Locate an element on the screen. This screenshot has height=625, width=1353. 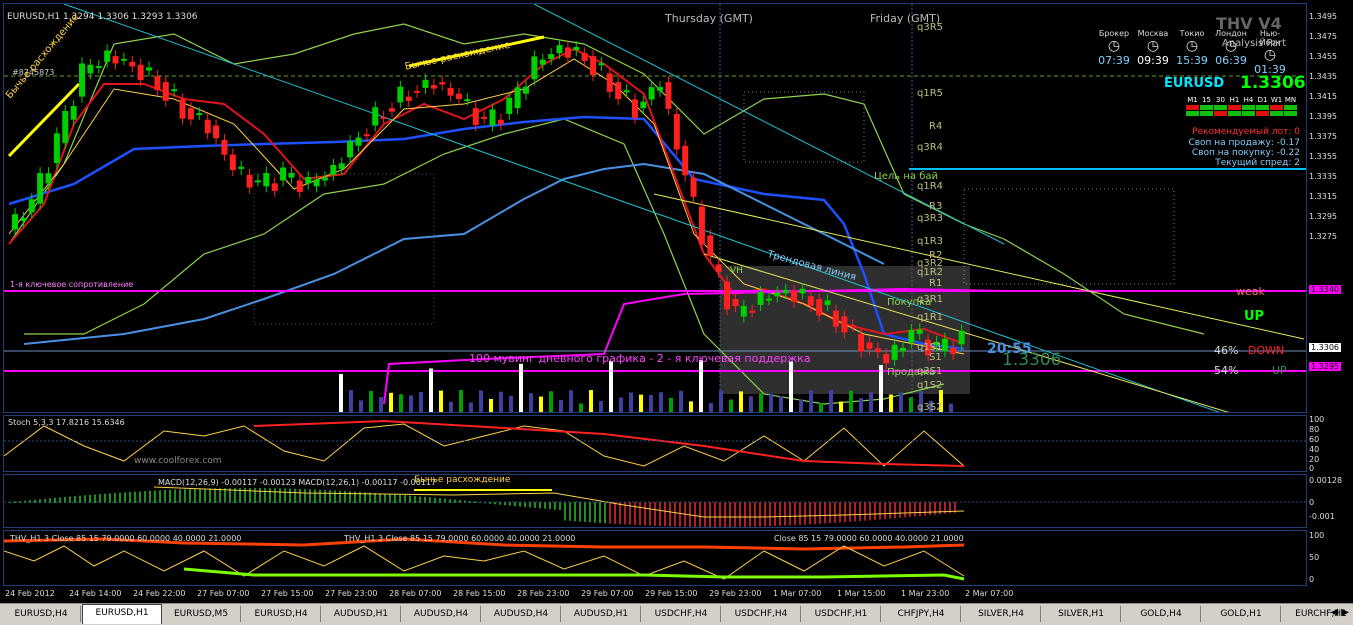
timeframe-cell: 15 is located at coordinates (1206, 106).